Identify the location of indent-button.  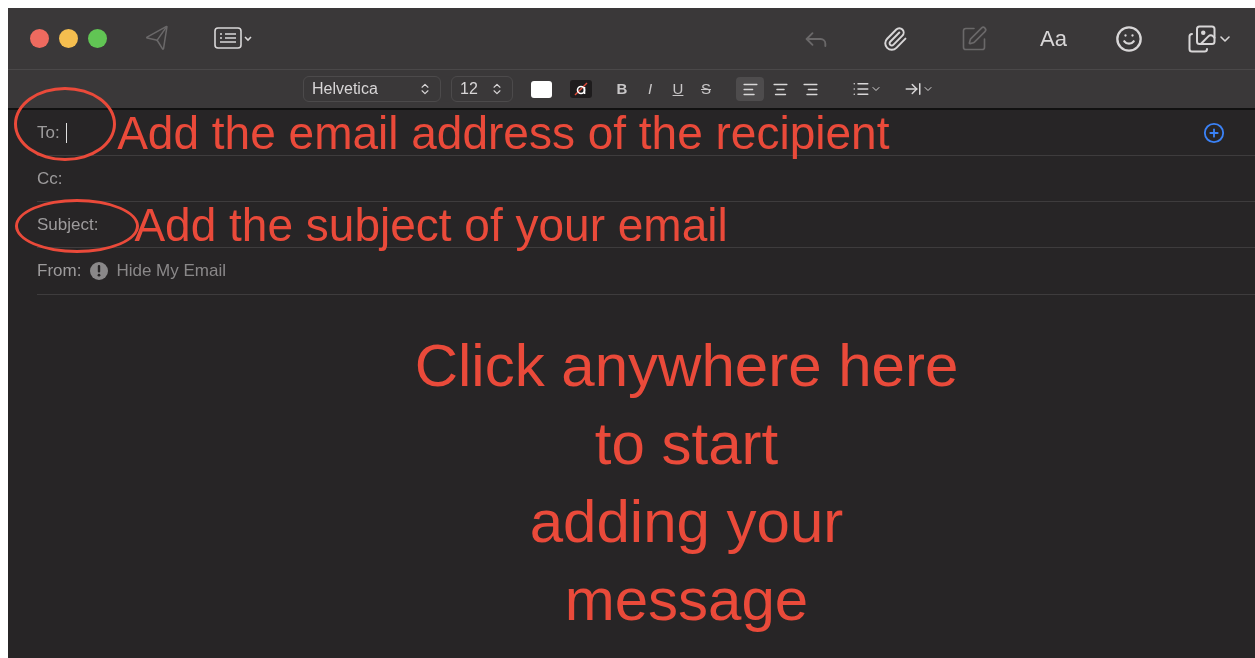
(919, 89).